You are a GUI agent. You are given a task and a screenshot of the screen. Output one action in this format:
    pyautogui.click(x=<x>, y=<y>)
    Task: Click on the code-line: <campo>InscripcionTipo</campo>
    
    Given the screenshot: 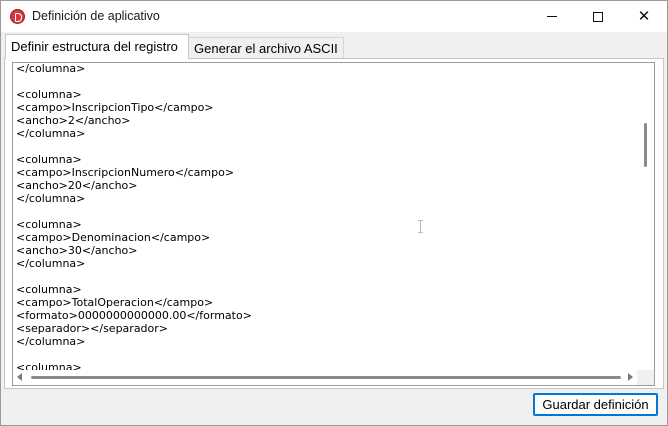 What is the action you would take?
    pyautogui.click(x=115, y=107)
    